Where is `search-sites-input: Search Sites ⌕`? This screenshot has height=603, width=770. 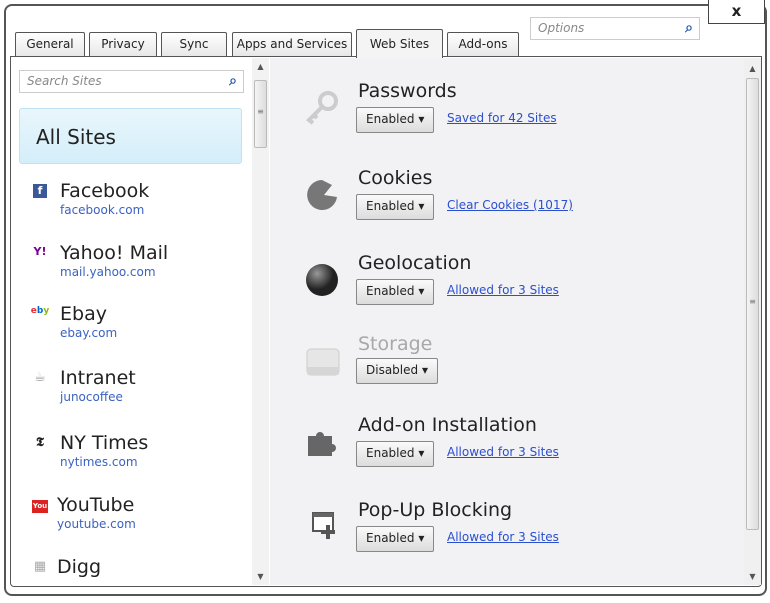 search-sites-input: Search Sites ⌕ is located at coordinates (131, 81).